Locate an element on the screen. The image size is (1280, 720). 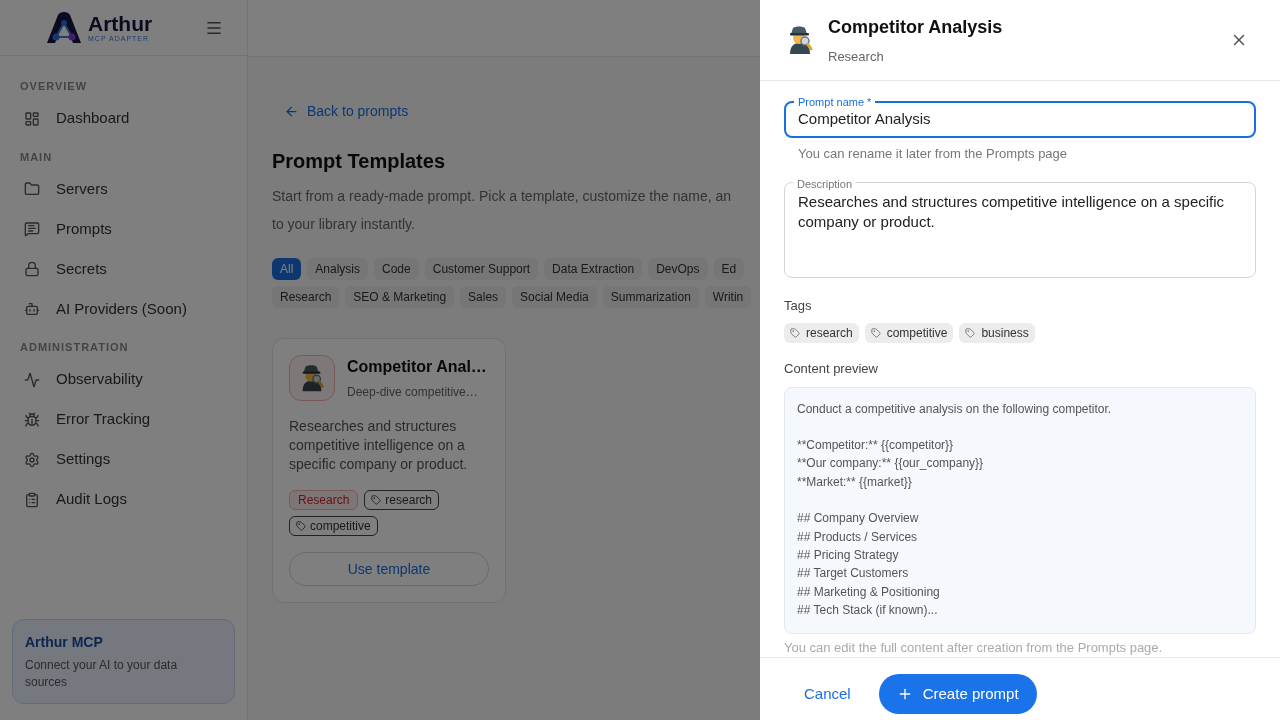
section-heading: ADMINISTRATION is located at coordinates (74, 347).